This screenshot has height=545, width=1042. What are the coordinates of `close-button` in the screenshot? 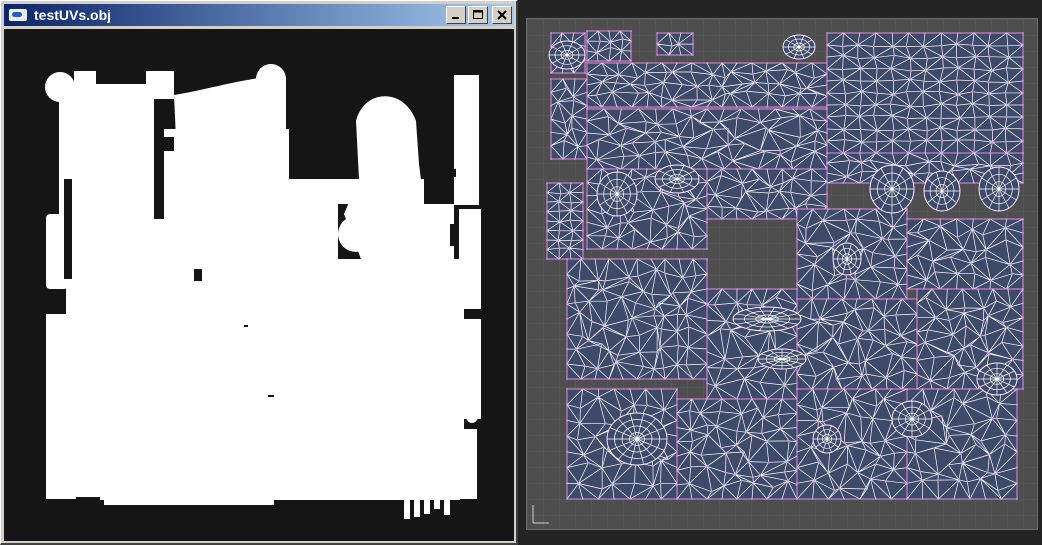 It's located at (502, 15).